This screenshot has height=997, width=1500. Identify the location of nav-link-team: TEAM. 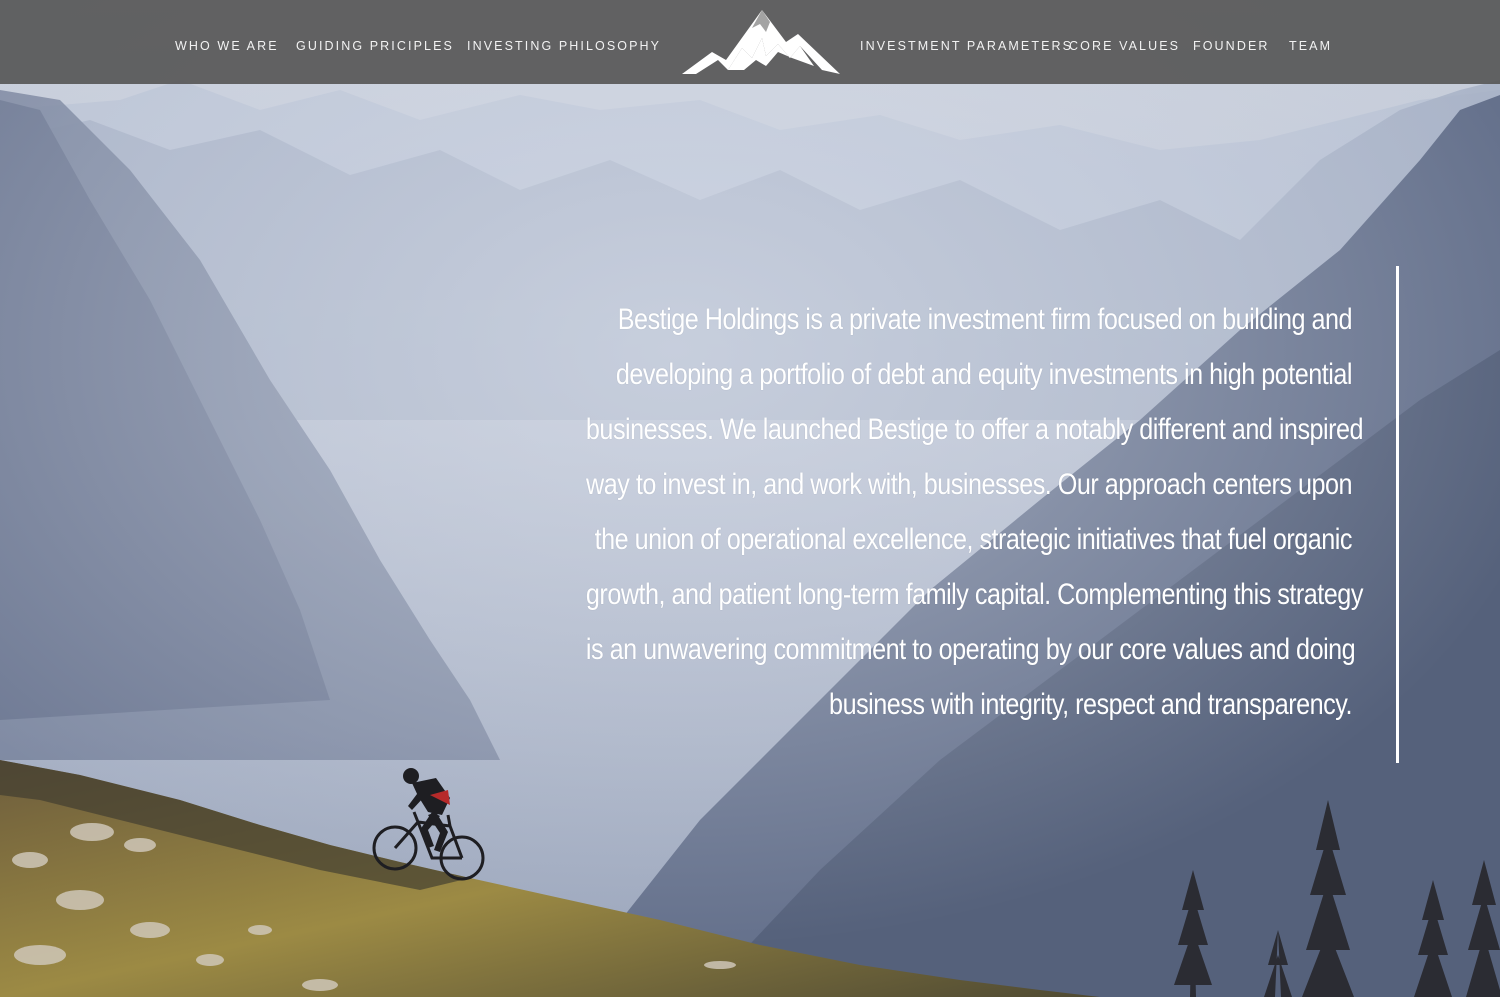
(1310, 46).